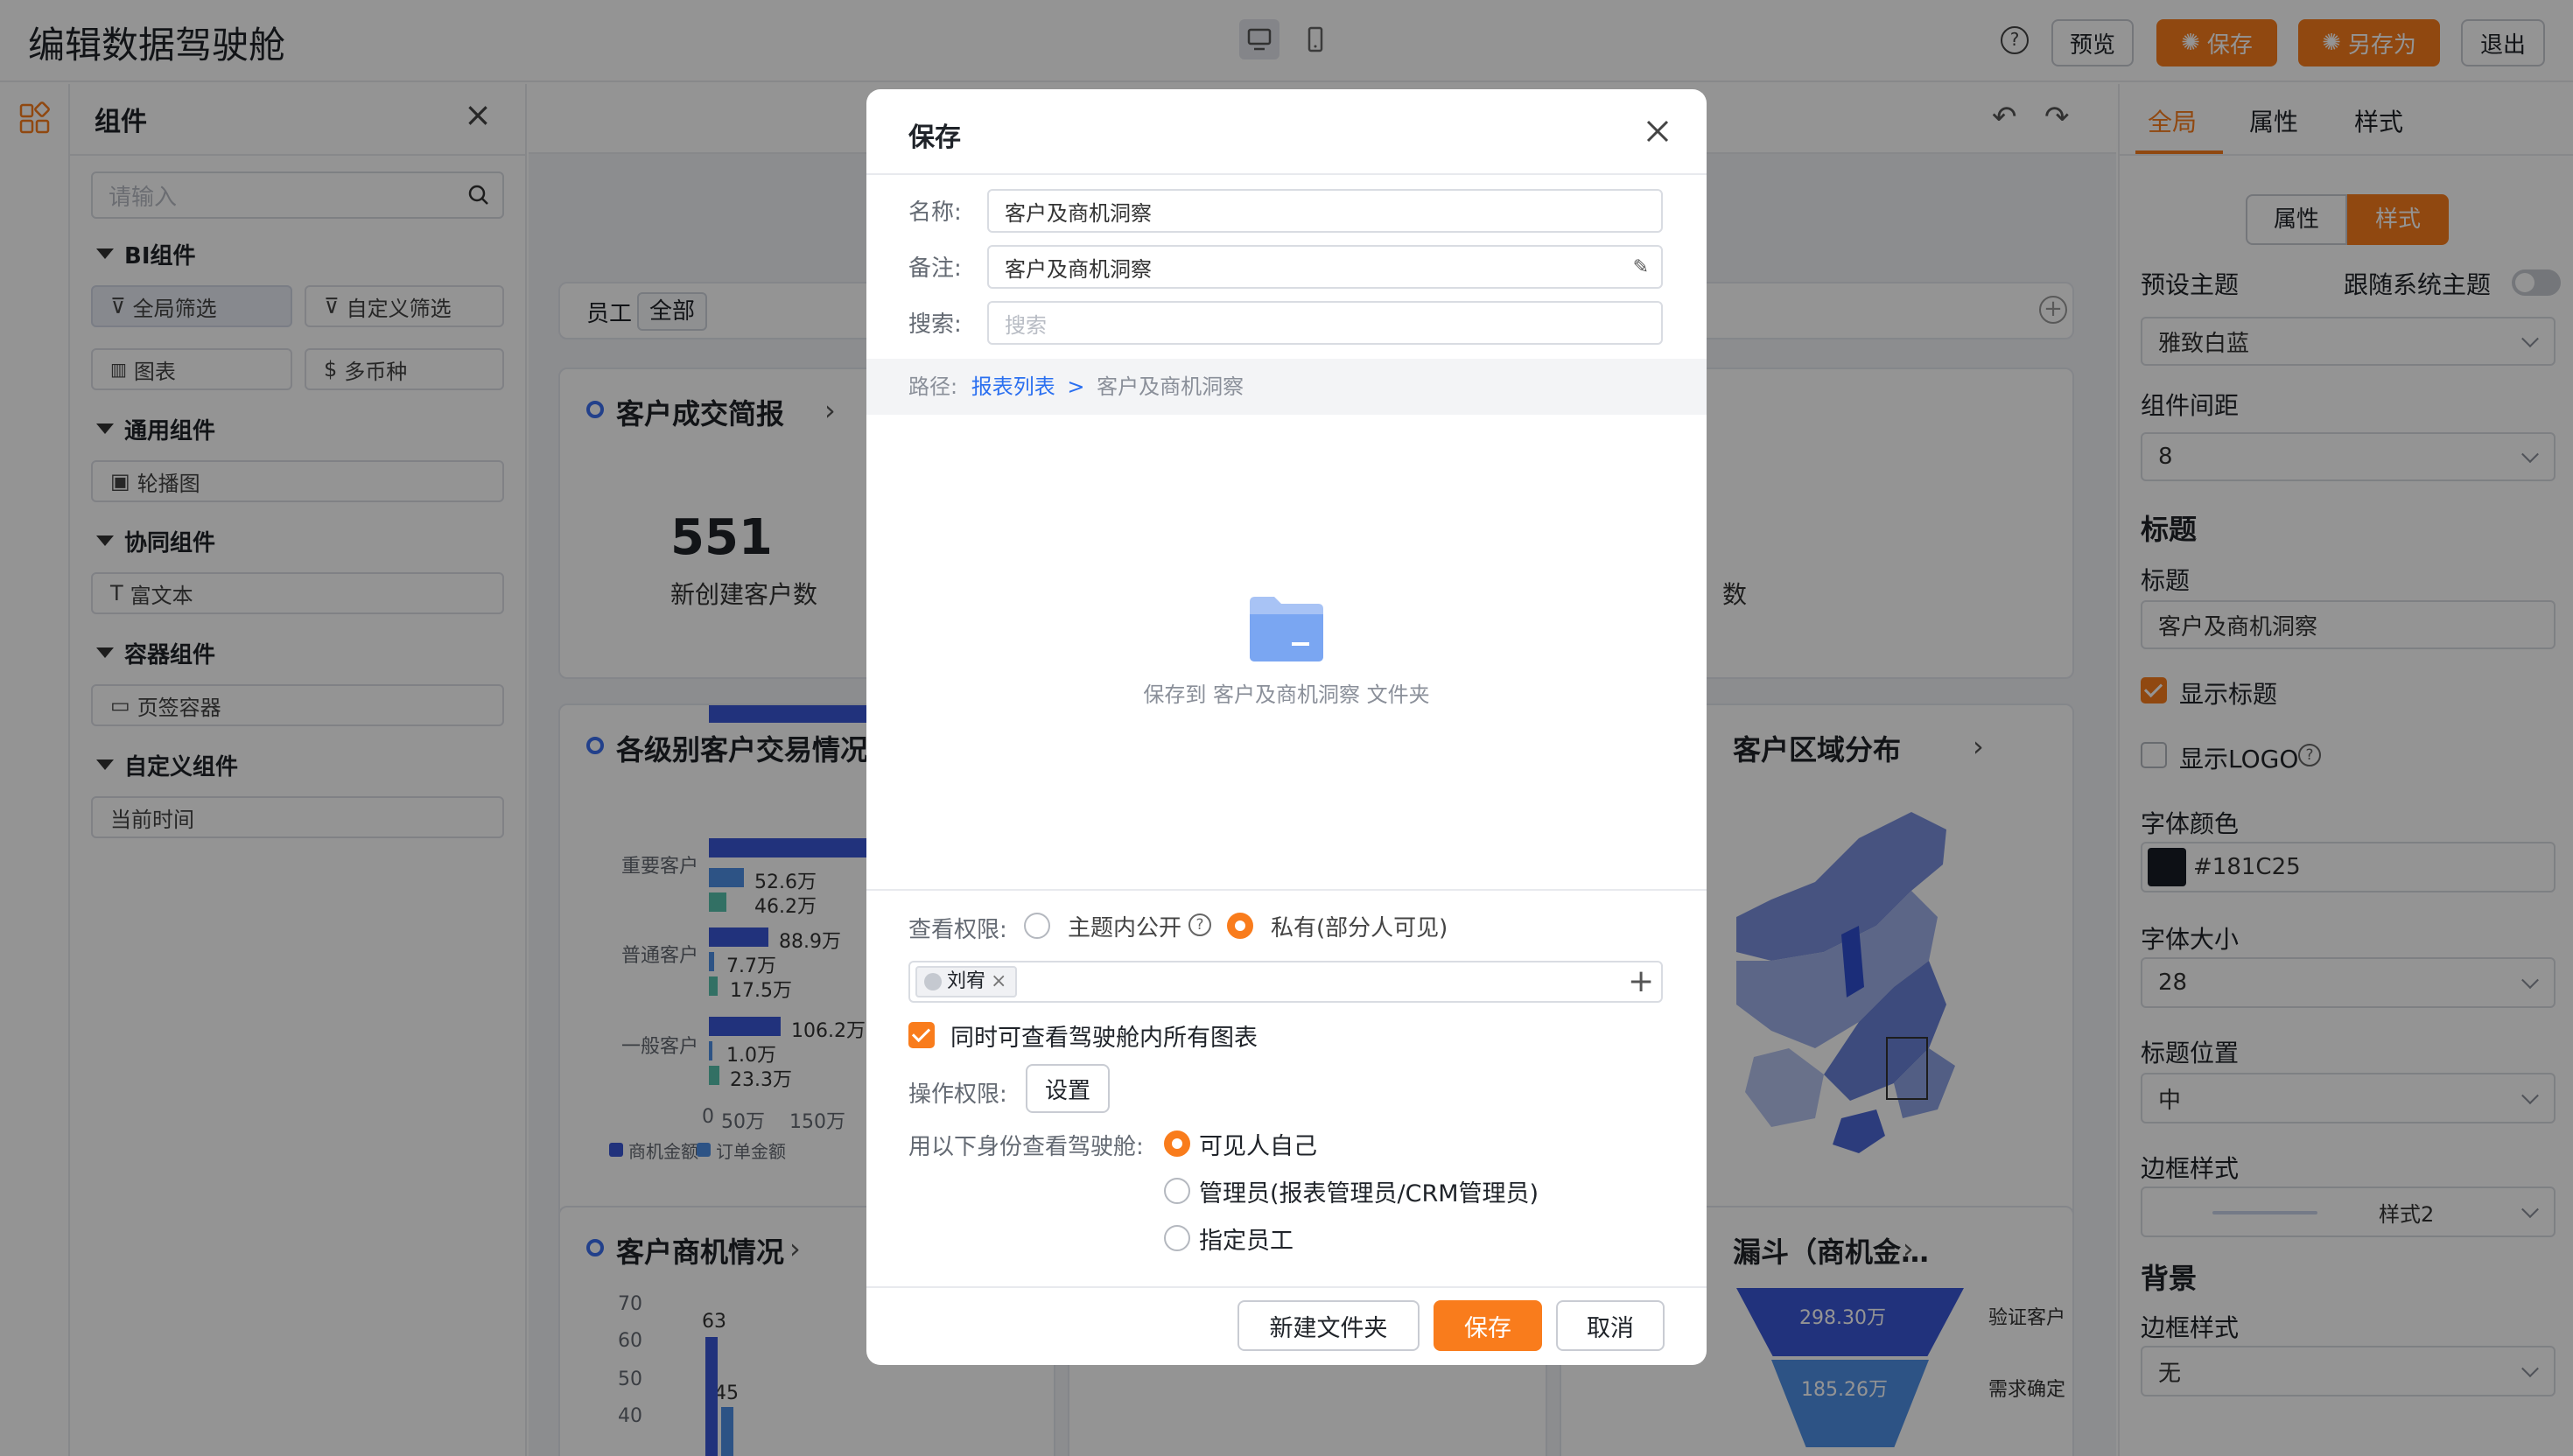 The image size is (2573, 1456). I want to click on help-icon: ?, so click(1199, 925).